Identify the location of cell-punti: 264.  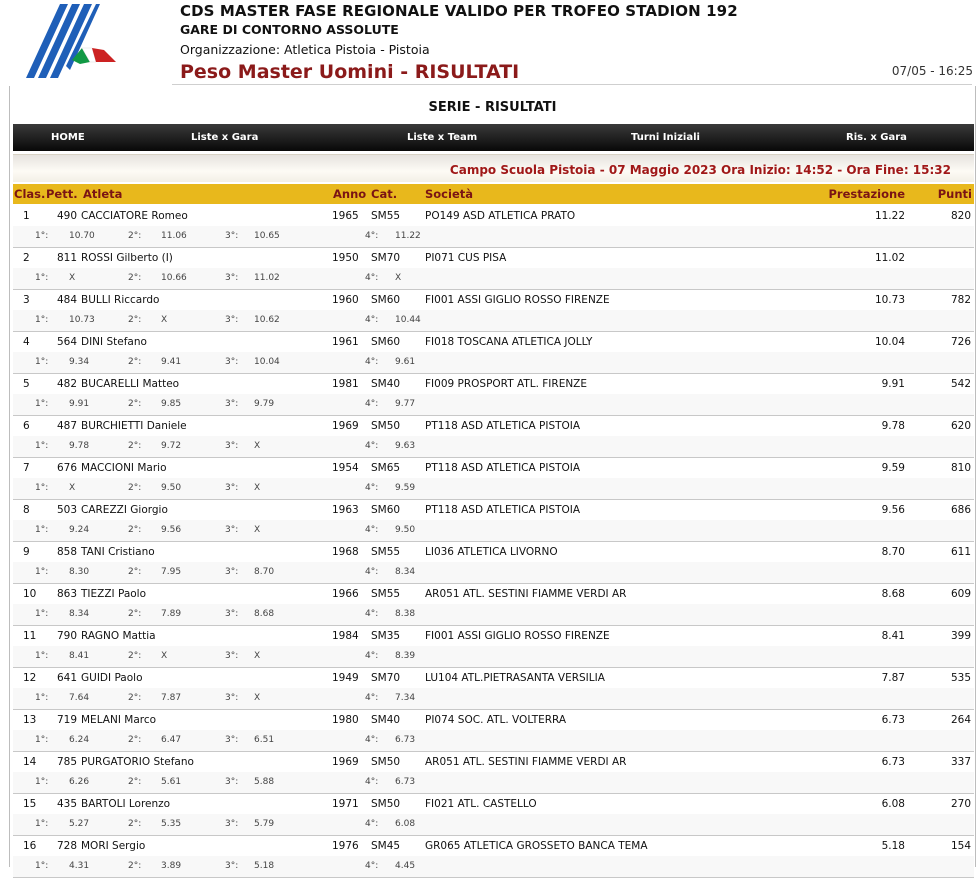
(960, 720).